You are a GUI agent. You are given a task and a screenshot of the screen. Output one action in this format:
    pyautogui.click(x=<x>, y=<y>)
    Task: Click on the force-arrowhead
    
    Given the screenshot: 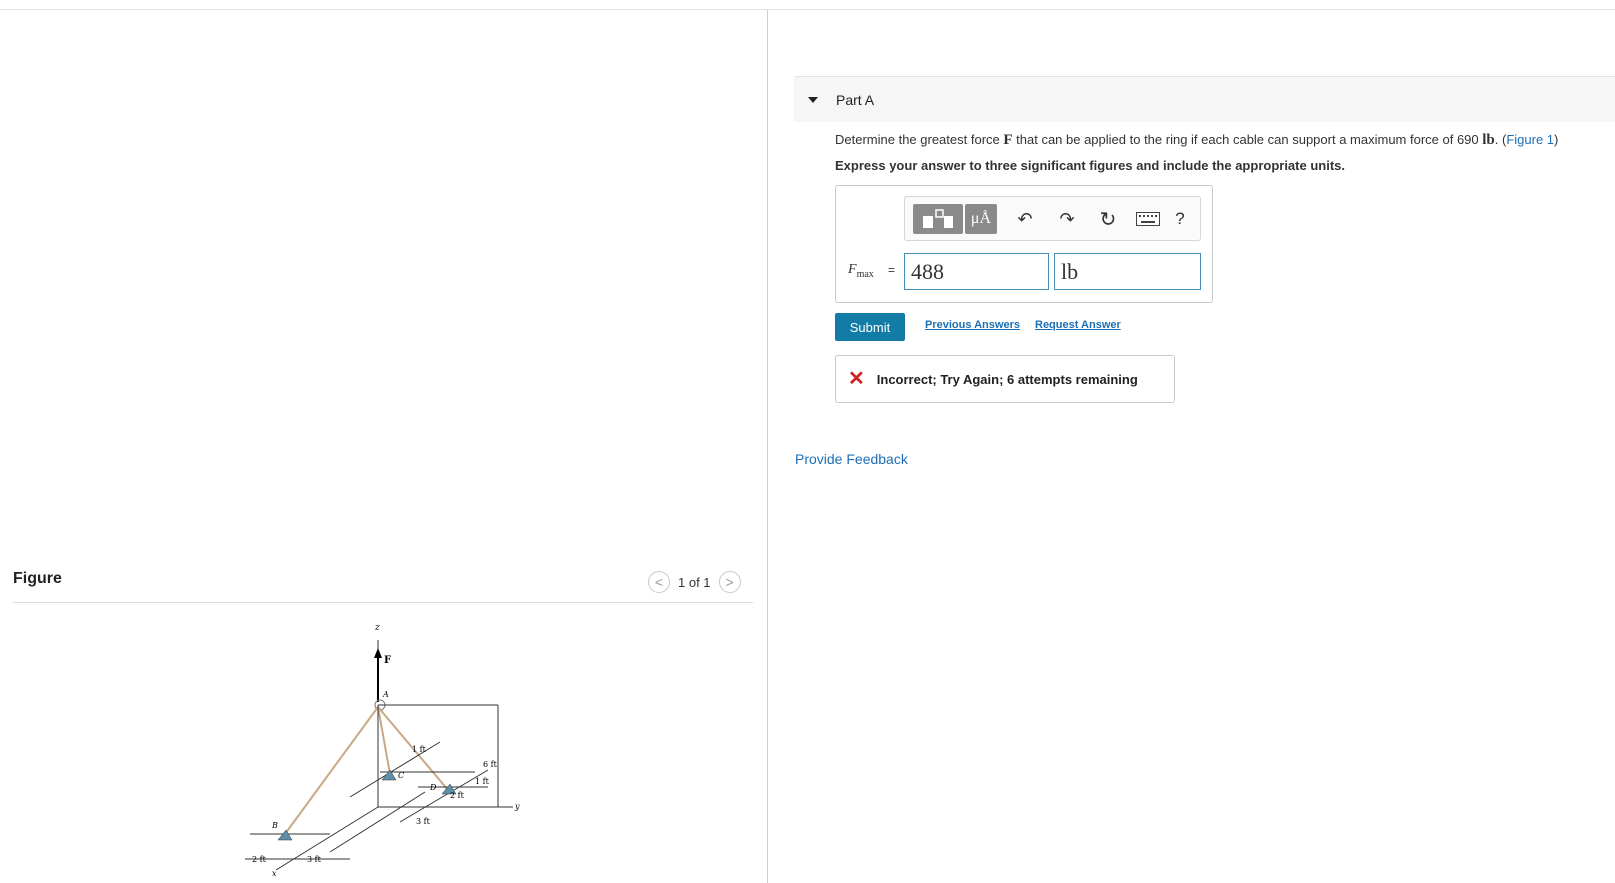 What is the action you would take?
    pyautogui.click(x=378, y=653)
    